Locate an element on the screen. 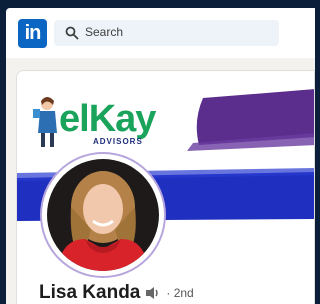 Image resolution: width=320 pixels, height=304 pixels. connection-degree: · 2nd is located at coordinates (180, 293).